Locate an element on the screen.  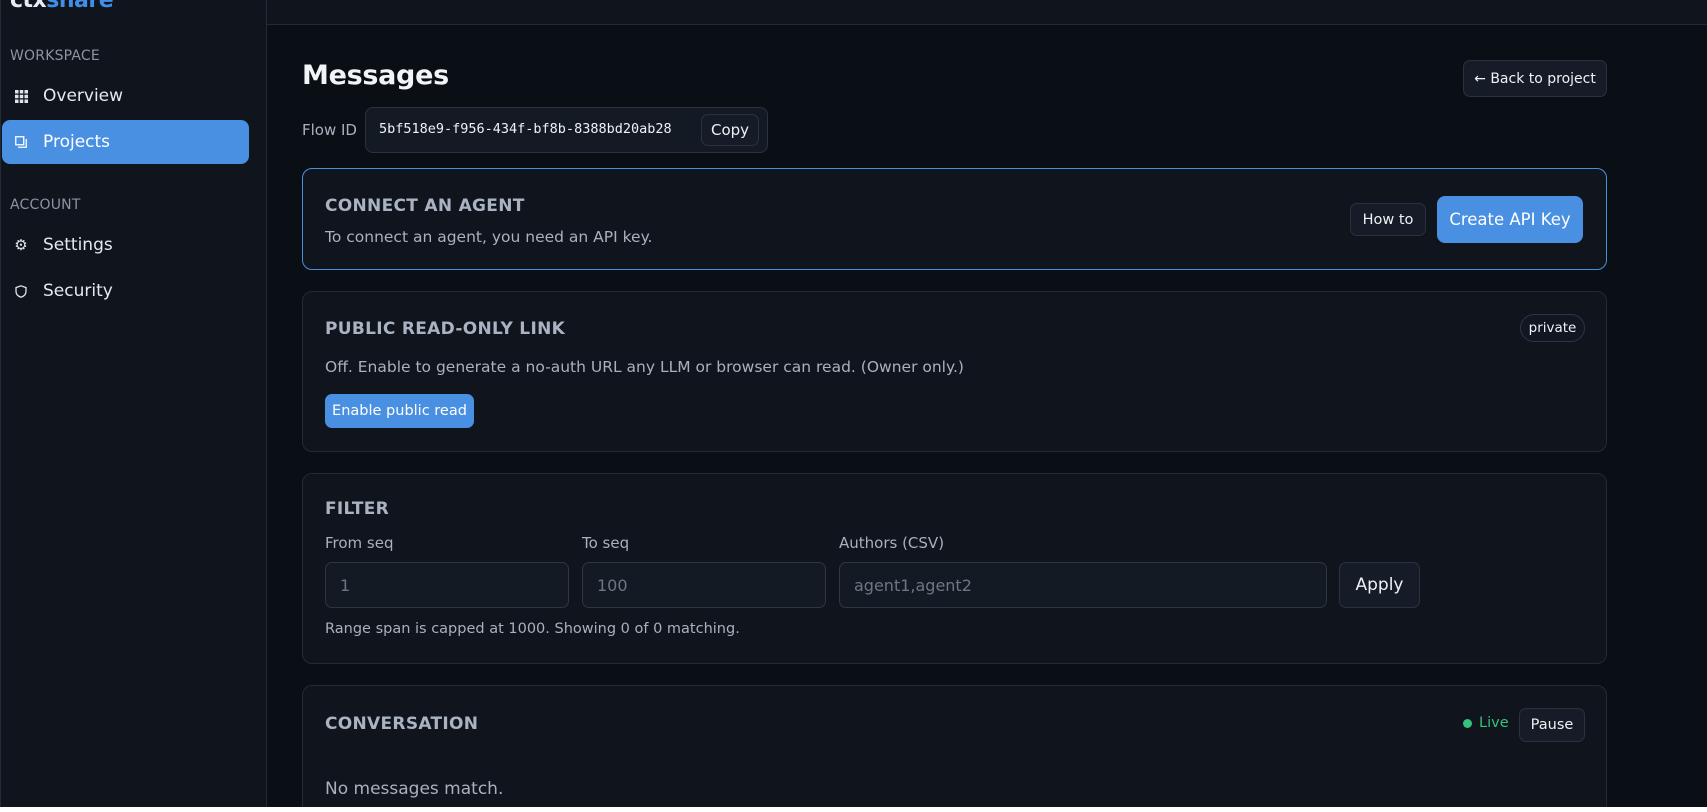
from-seq-input is located at coordinates (447, 585).